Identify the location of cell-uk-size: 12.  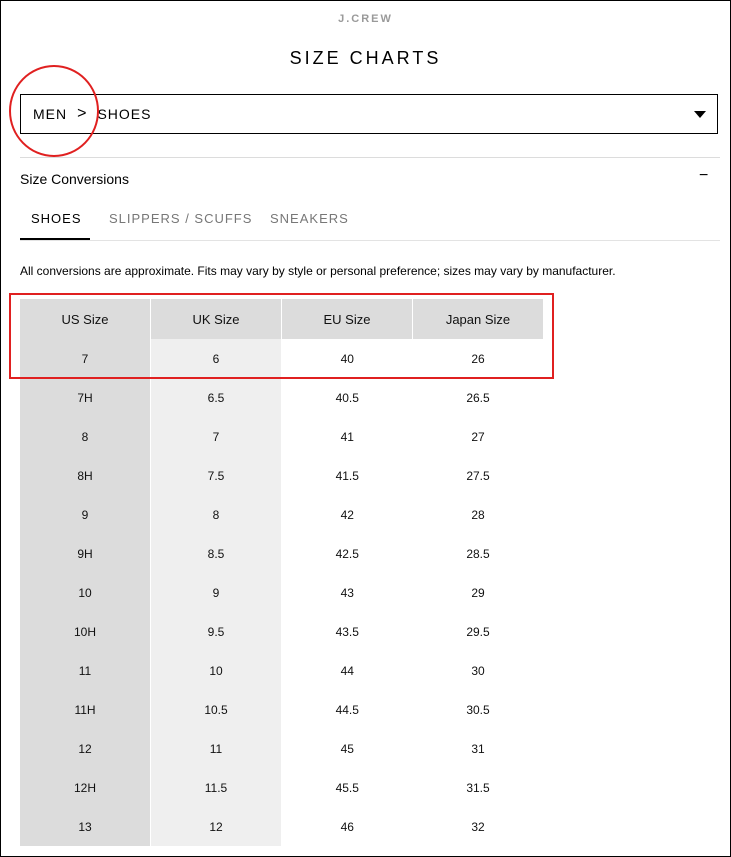
(216, 826).